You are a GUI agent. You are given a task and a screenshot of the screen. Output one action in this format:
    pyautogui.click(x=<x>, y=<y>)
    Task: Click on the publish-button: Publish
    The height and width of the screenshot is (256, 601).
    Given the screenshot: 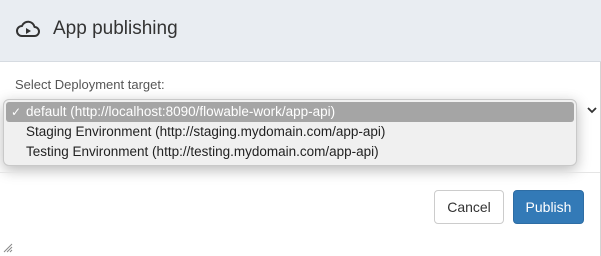 What is the action you would take?
    pyautogui.click(x=548, y=207)
    